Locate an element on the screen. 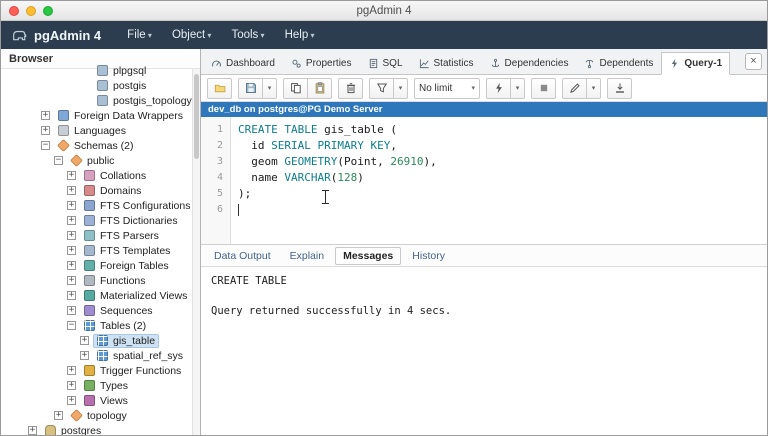  save-button is located at coordinates (250, 88).